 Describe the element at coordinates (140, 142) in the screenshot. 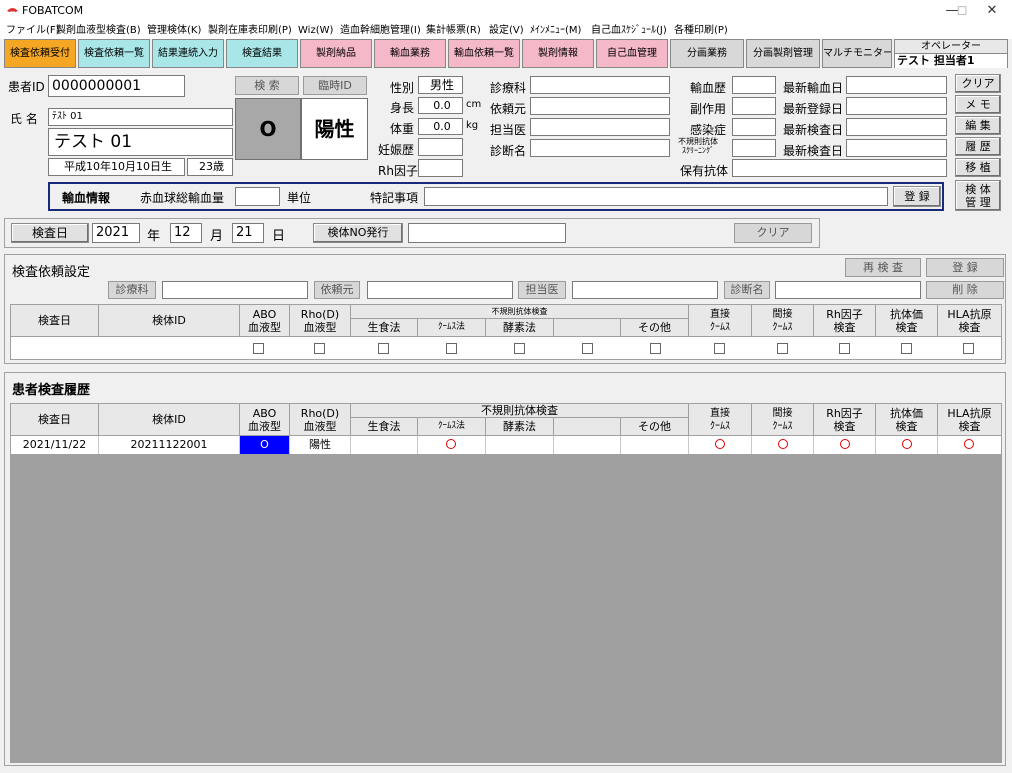

I see `patient-name-input: テスト 01` at that location.